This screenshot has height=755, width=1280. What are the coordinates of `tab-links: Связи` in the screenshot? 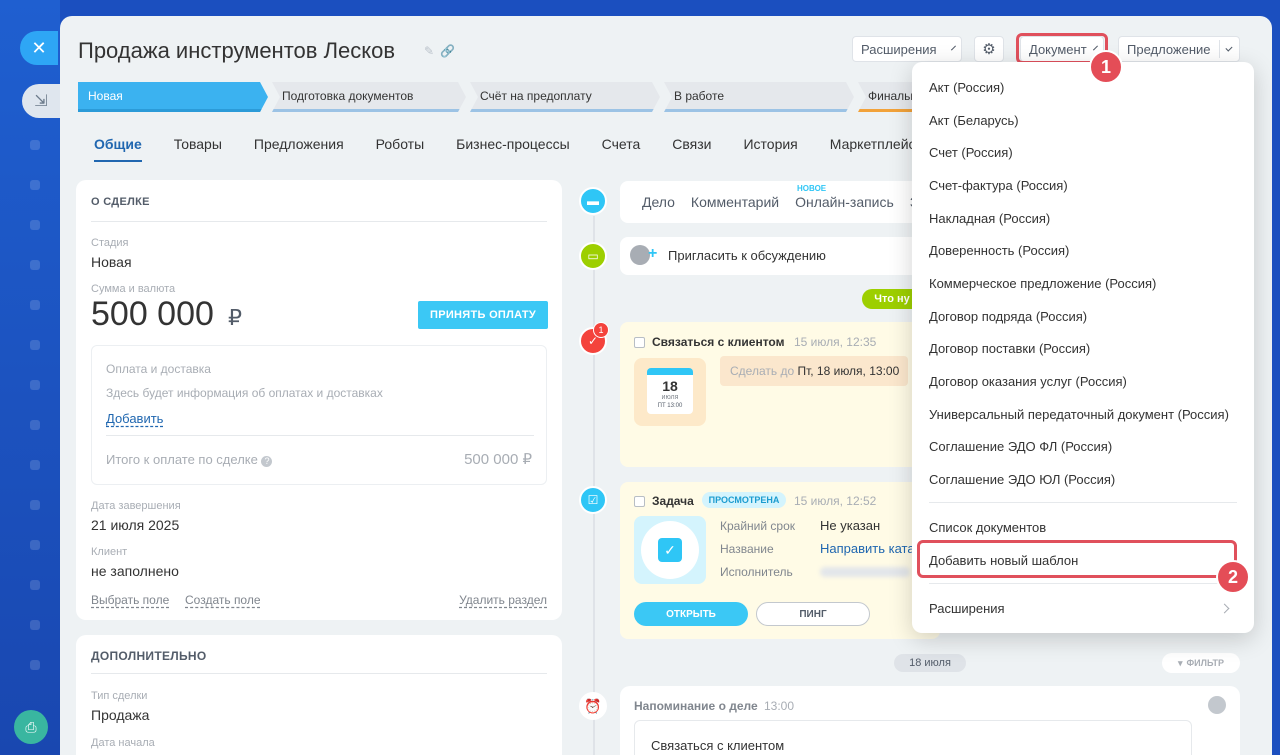 It's located at (691, 149).